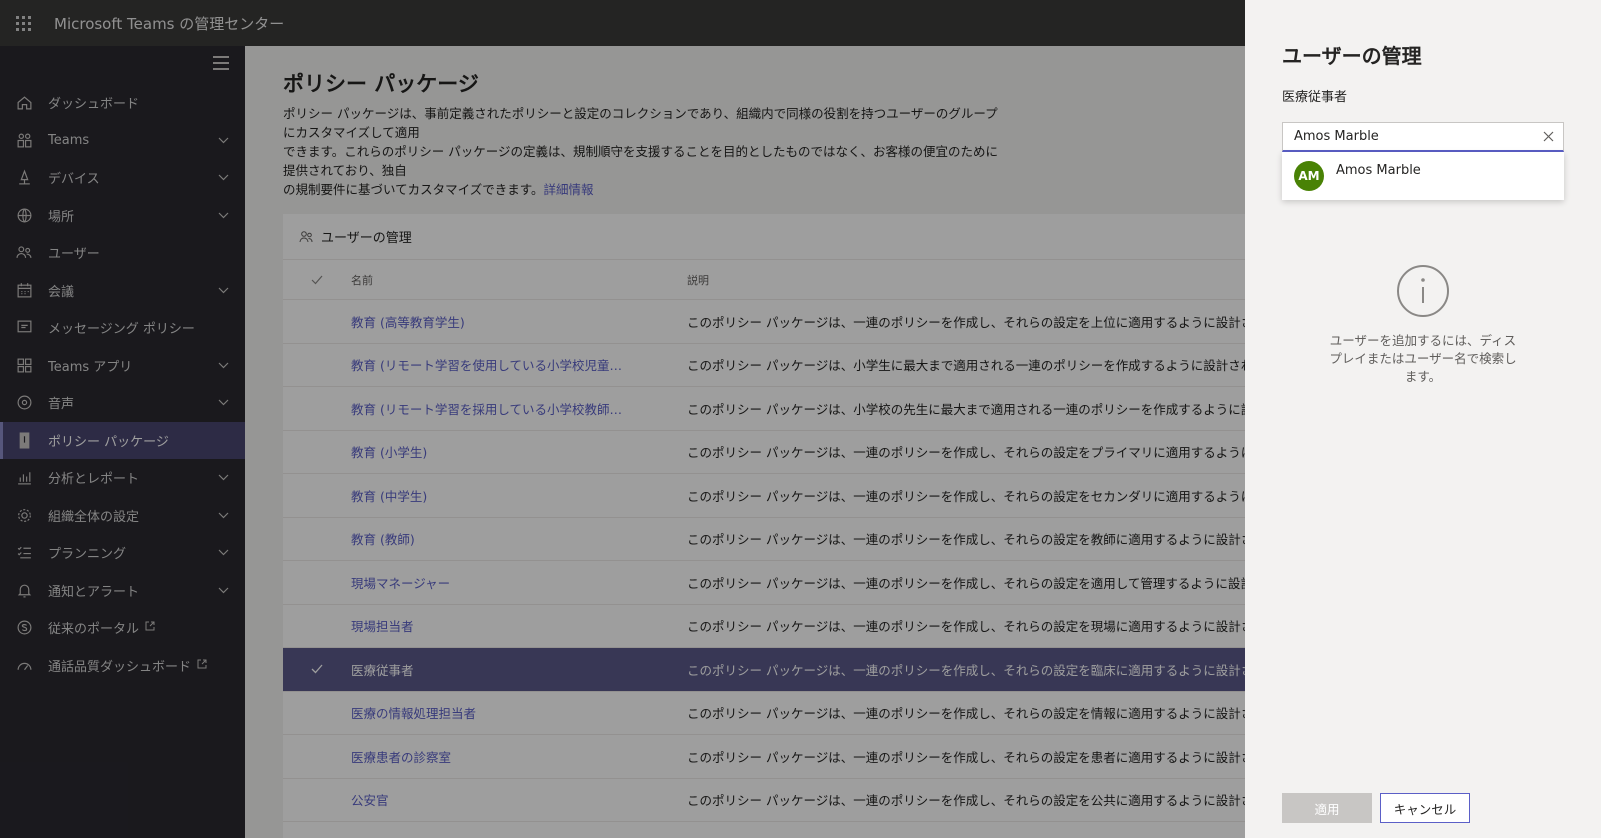 The height and width of the screenshot is (838, 1601). What do you see at coordinates (1423, 293) in the screenshot?
I see `info-icon` at bounding box center [1423, 293].